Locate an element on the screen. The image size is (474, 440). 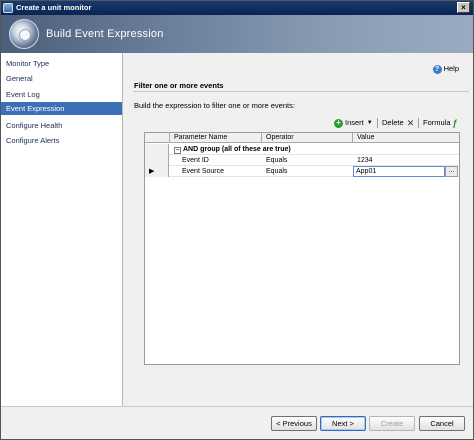
formula-label: Formula is located at coordinates (437, 122).